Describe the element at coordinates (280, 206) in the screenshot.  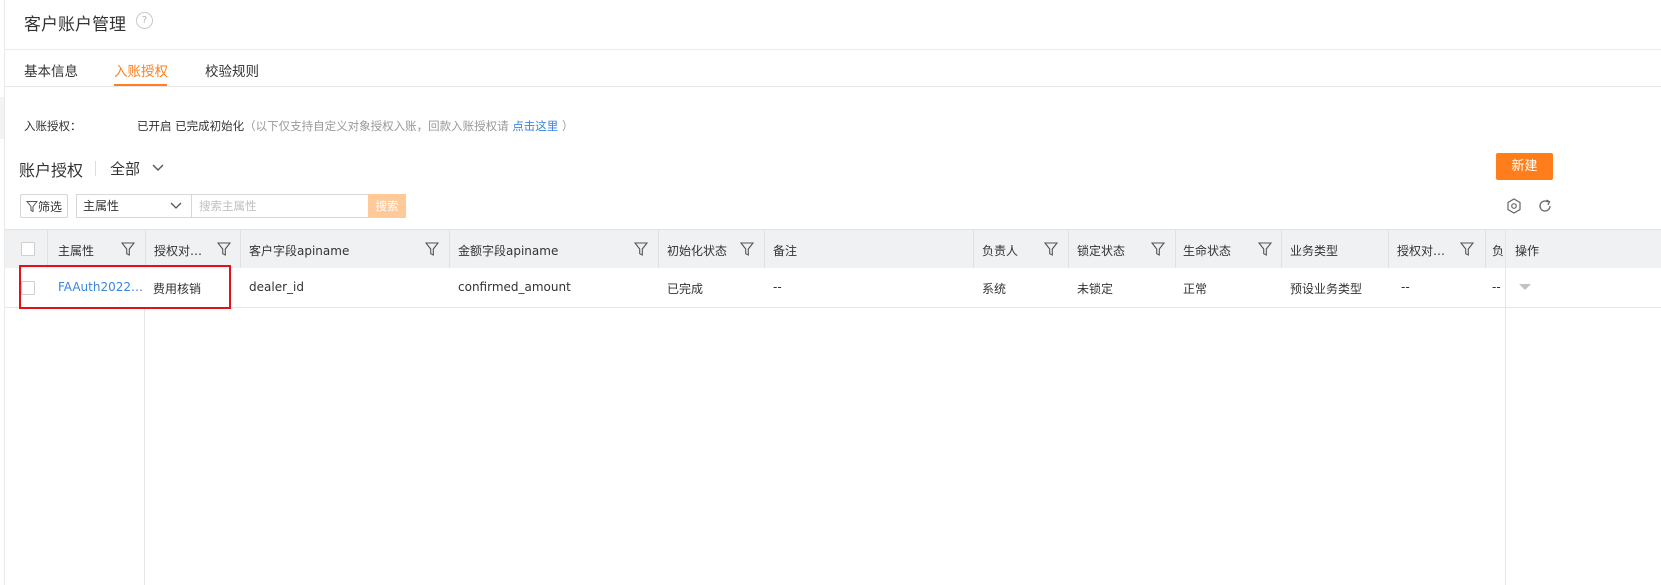
I see `search-input: 搜索主属性` at that location.